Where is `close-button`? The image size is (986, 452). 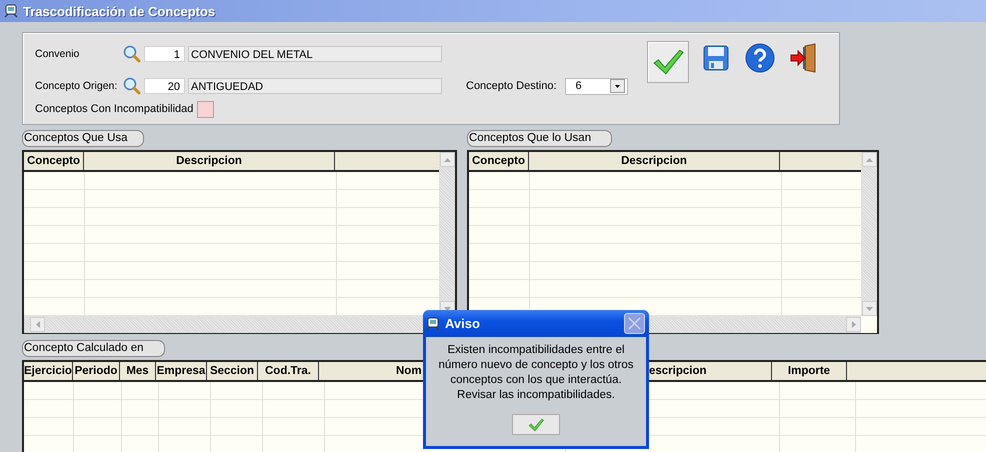
close-button is located at coordinates (634, 323).